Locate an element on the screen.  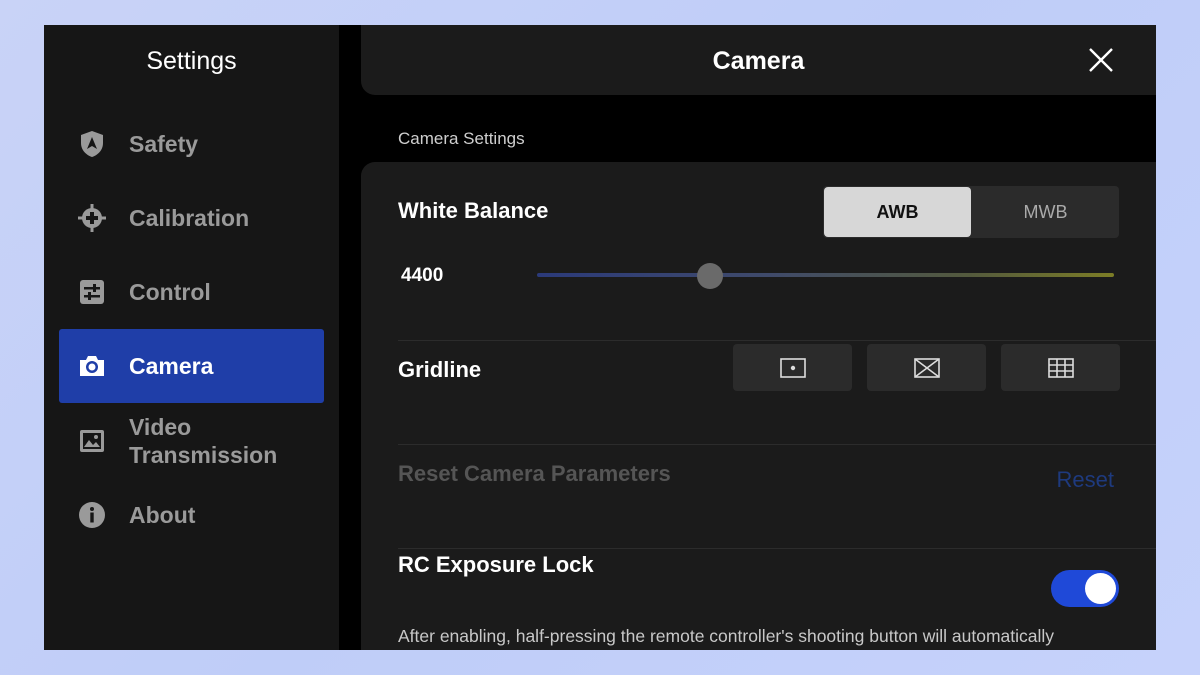
sidebar-item-video-transmission: Video Transmission is located at coordinates (191, 441).